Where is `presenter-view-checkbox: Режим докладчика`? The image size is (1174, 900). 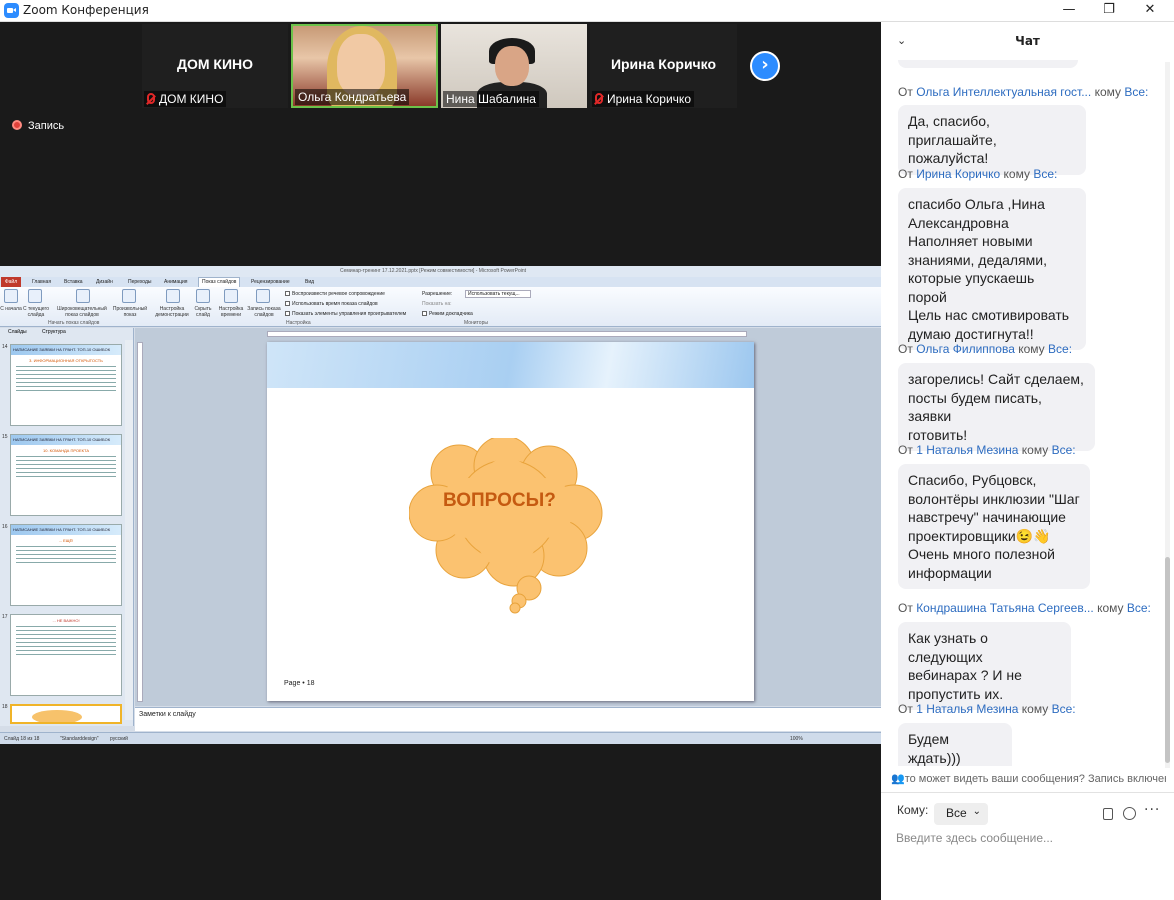
presenter-view-checkbox: Режим докладчика is located at coordinates (447, 314).